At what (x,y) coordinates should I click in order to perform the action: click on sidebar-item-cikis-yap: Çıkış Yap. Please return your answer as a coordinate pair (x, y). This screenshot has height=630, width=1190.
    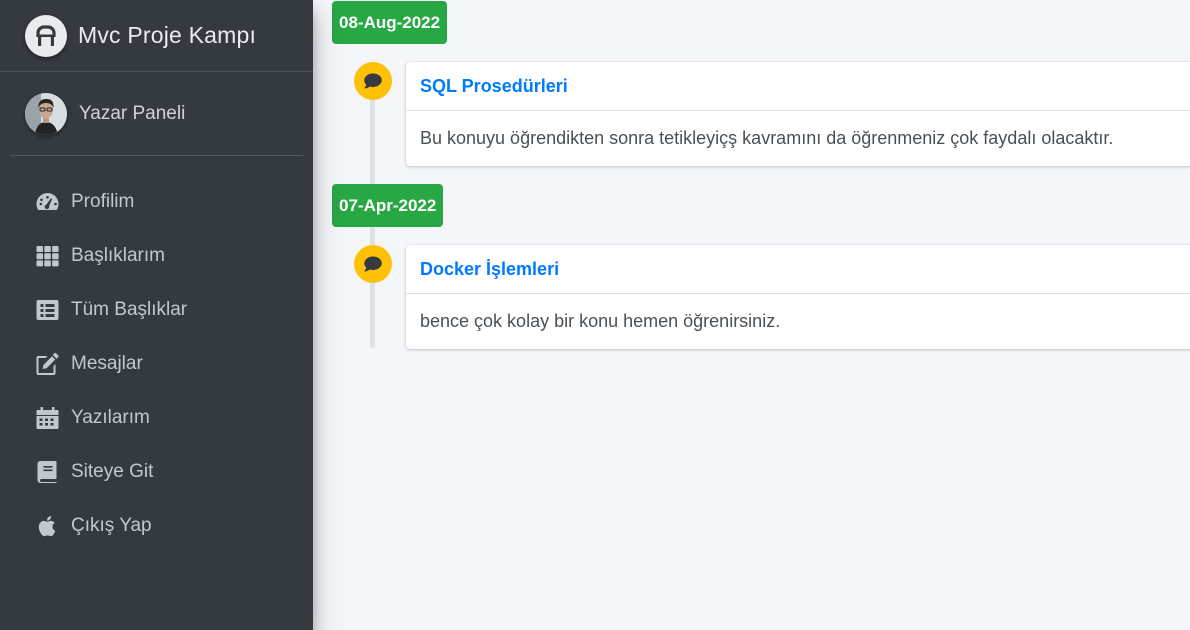
    Looking at the image, I should click on (156, 526).